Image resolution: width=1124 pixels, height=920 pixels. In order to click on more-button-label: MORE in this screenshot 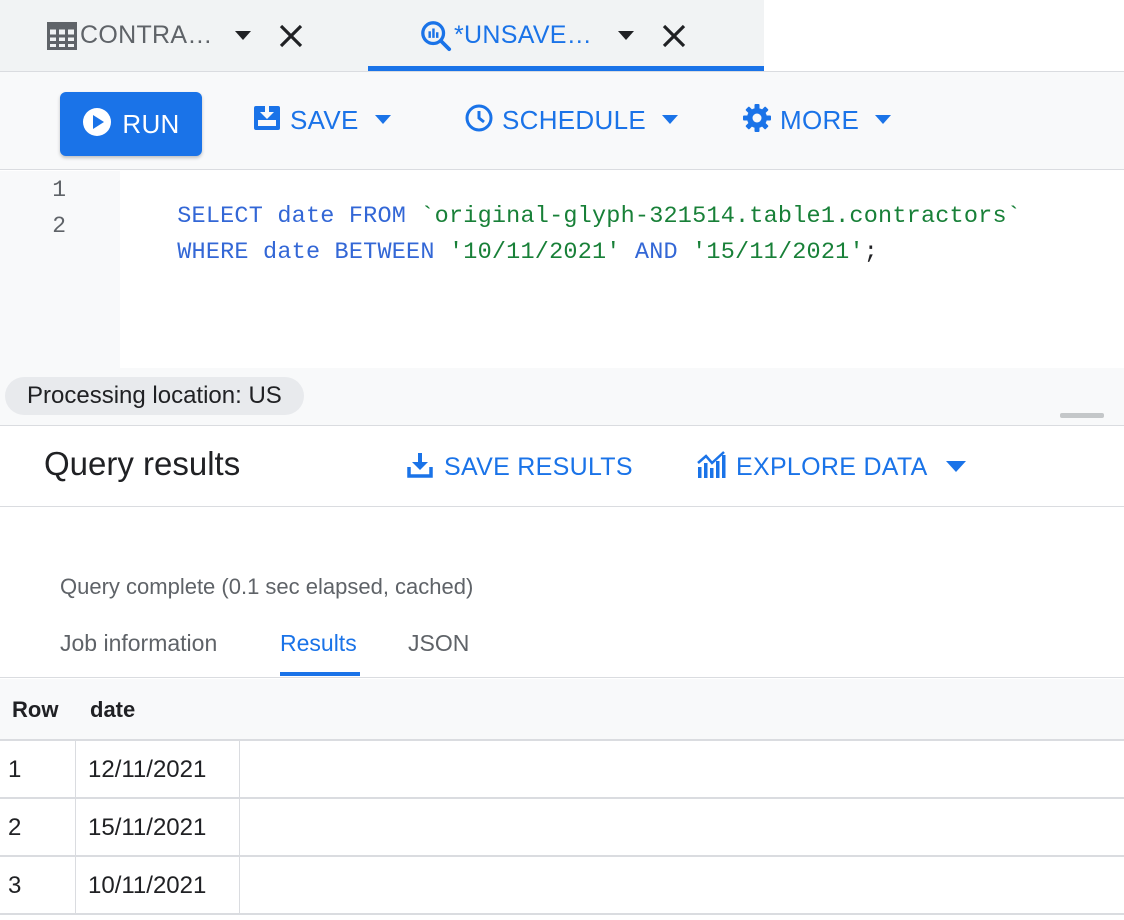, I will do `click(820, 119)`.